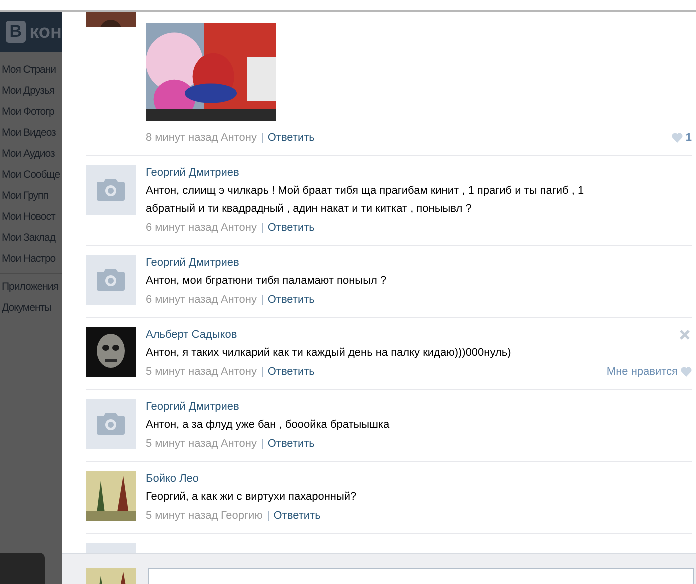  Describe the element at coordinates (22, 568) in the screenshot. I see `panel` at that location.